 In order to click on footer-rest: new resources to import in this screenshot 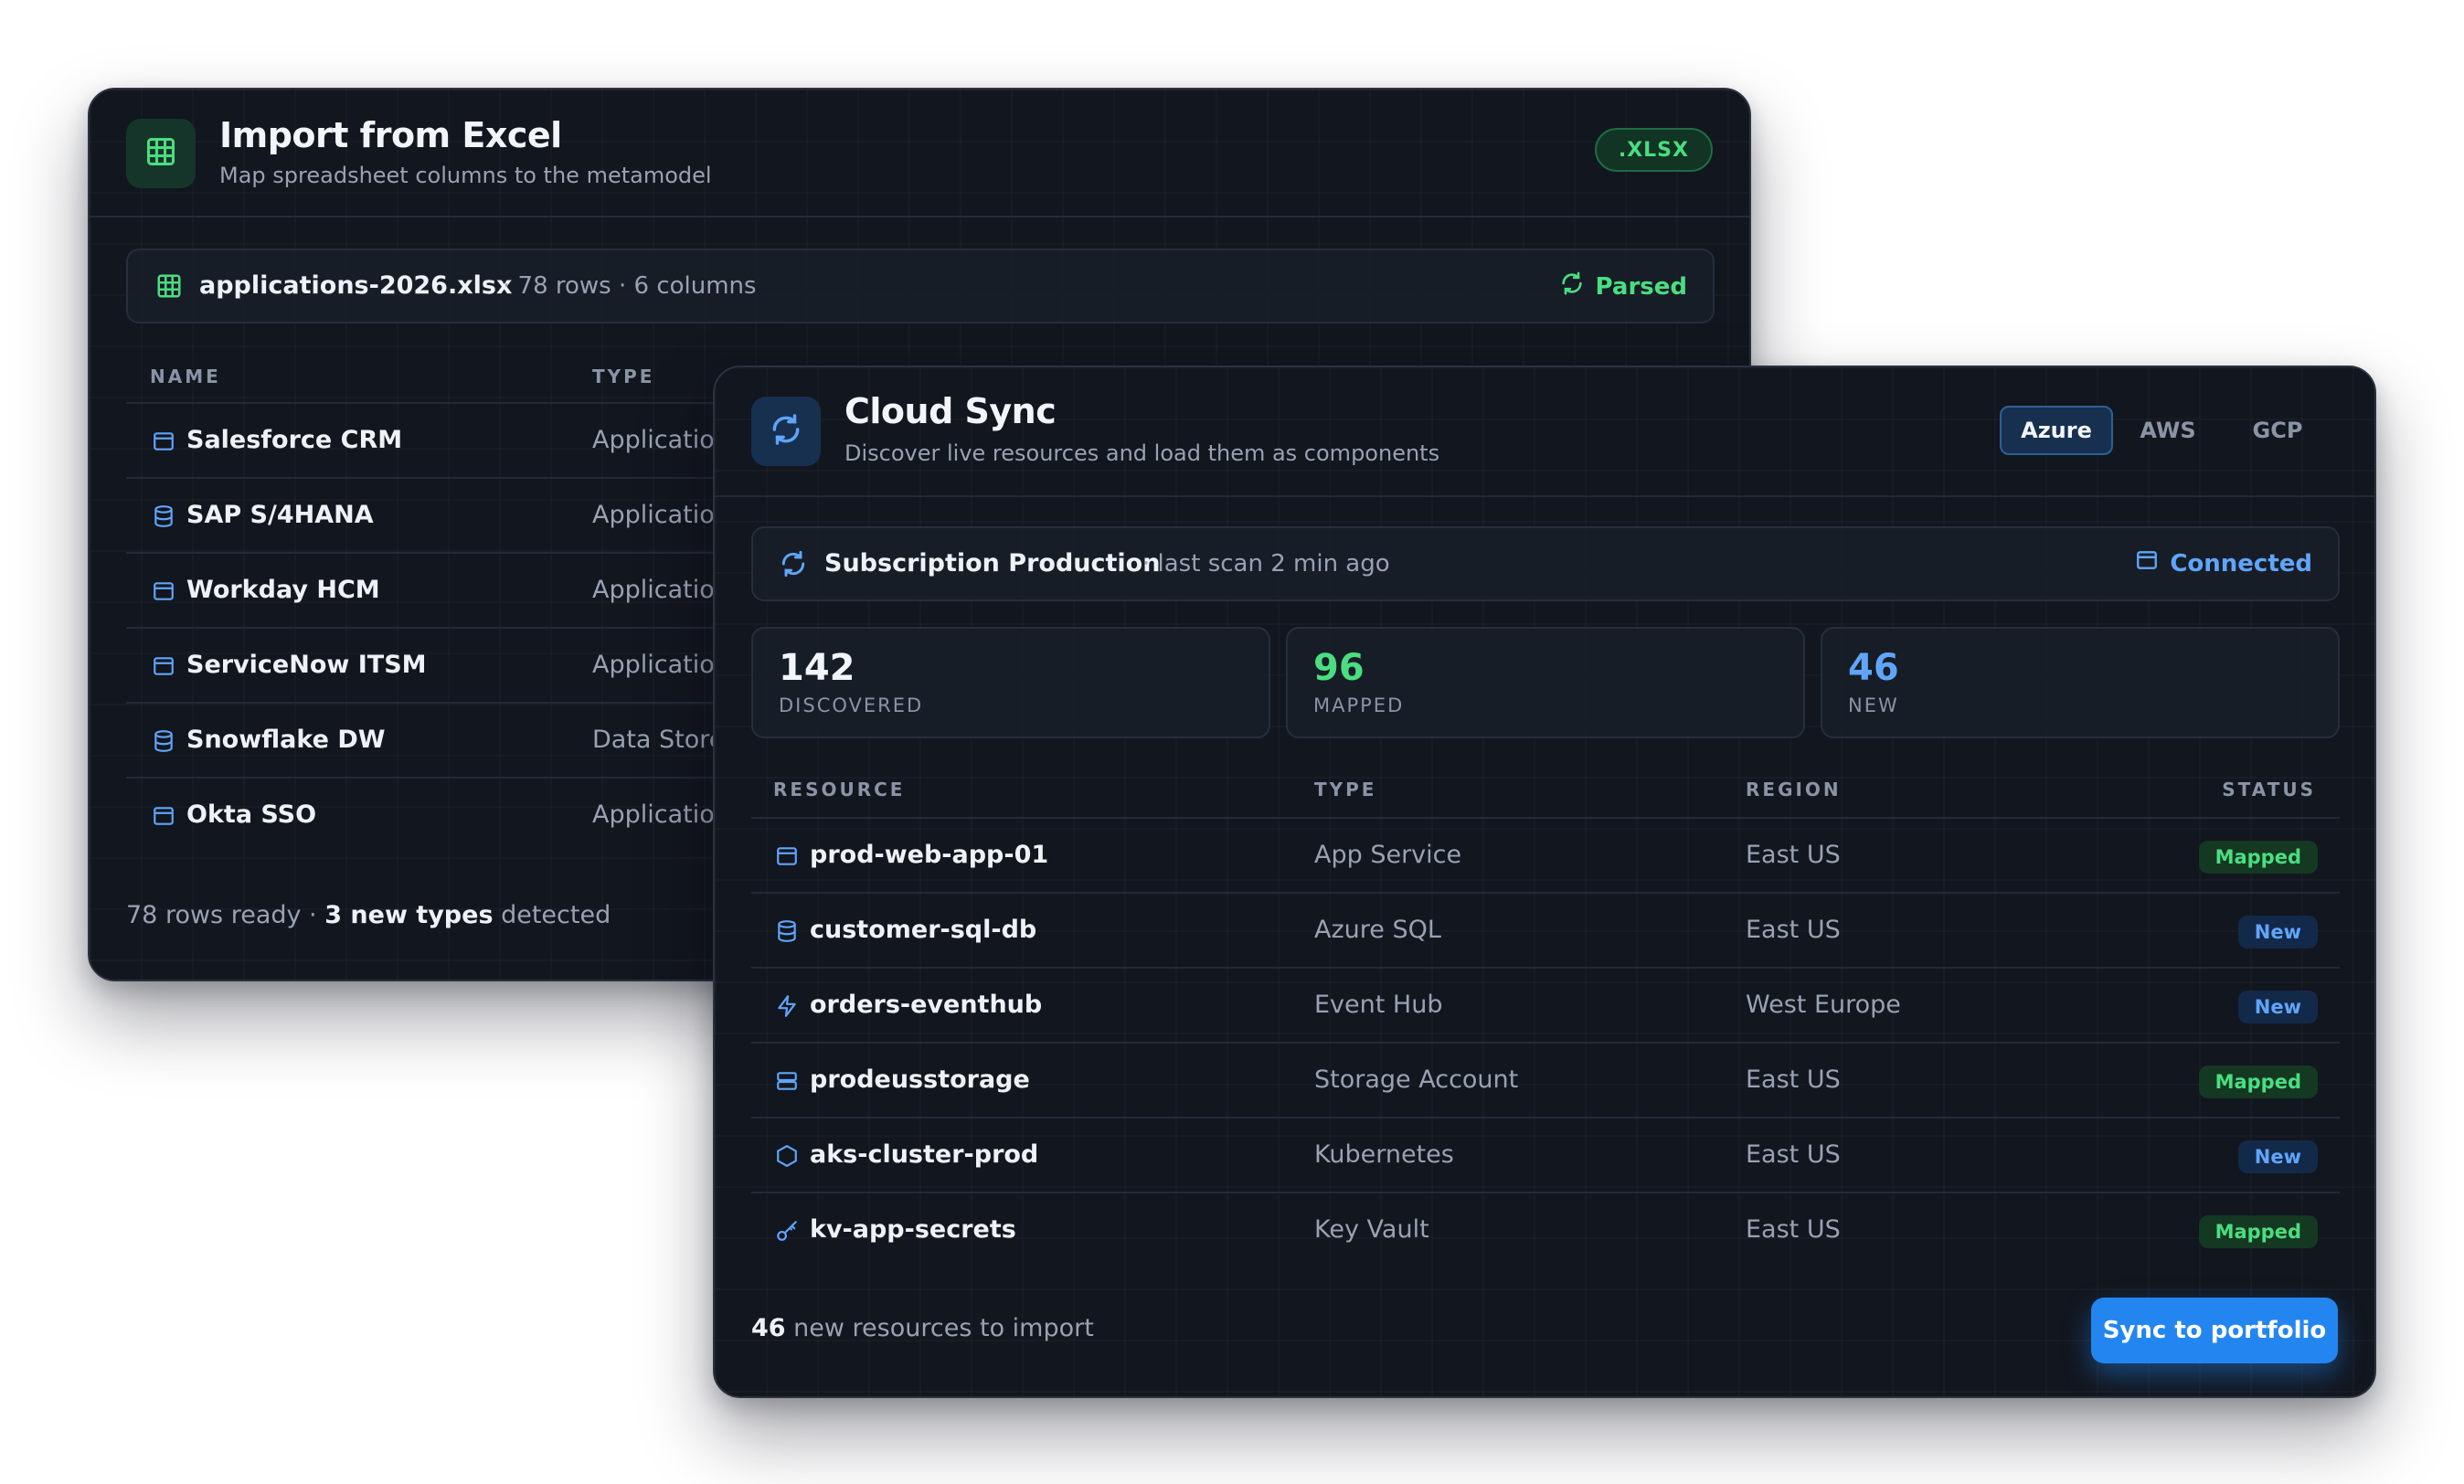, I will do `click(940, 1328)`.